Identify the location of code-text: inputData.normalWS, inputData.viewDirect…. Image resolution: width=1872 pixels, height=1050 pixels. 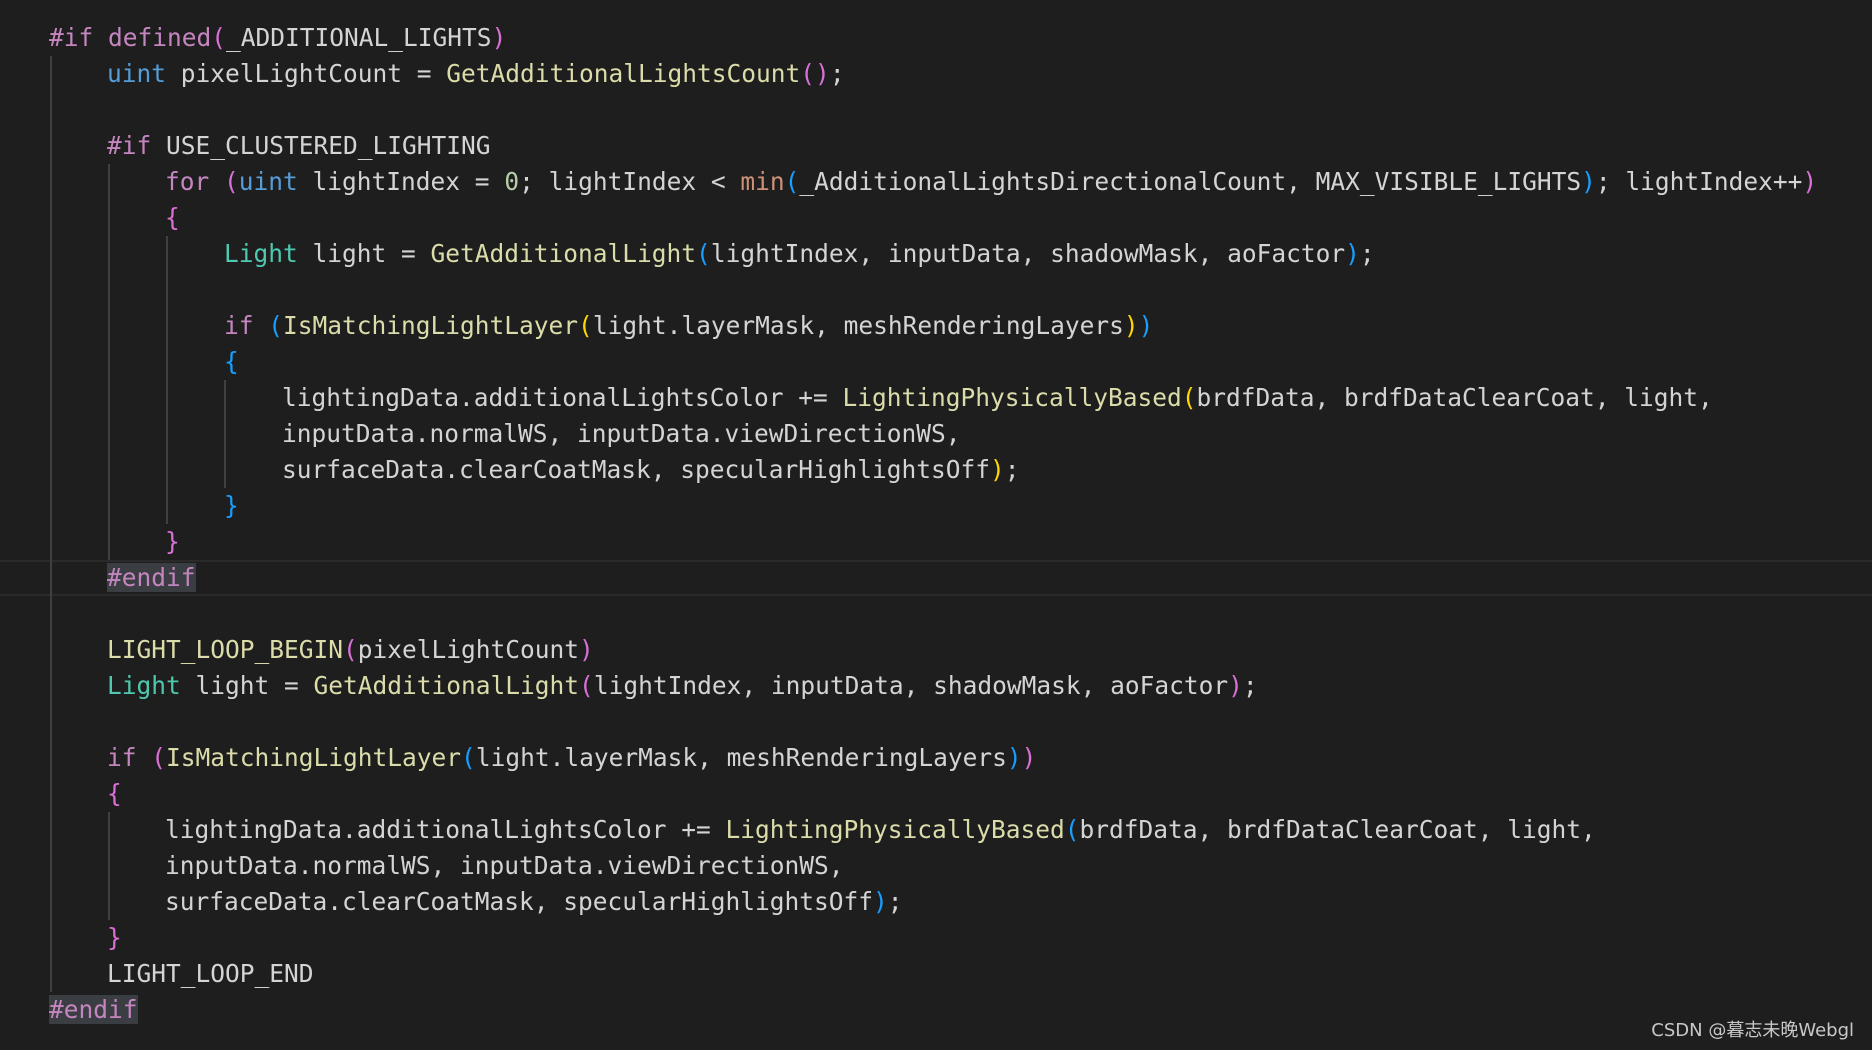
(504, 866).